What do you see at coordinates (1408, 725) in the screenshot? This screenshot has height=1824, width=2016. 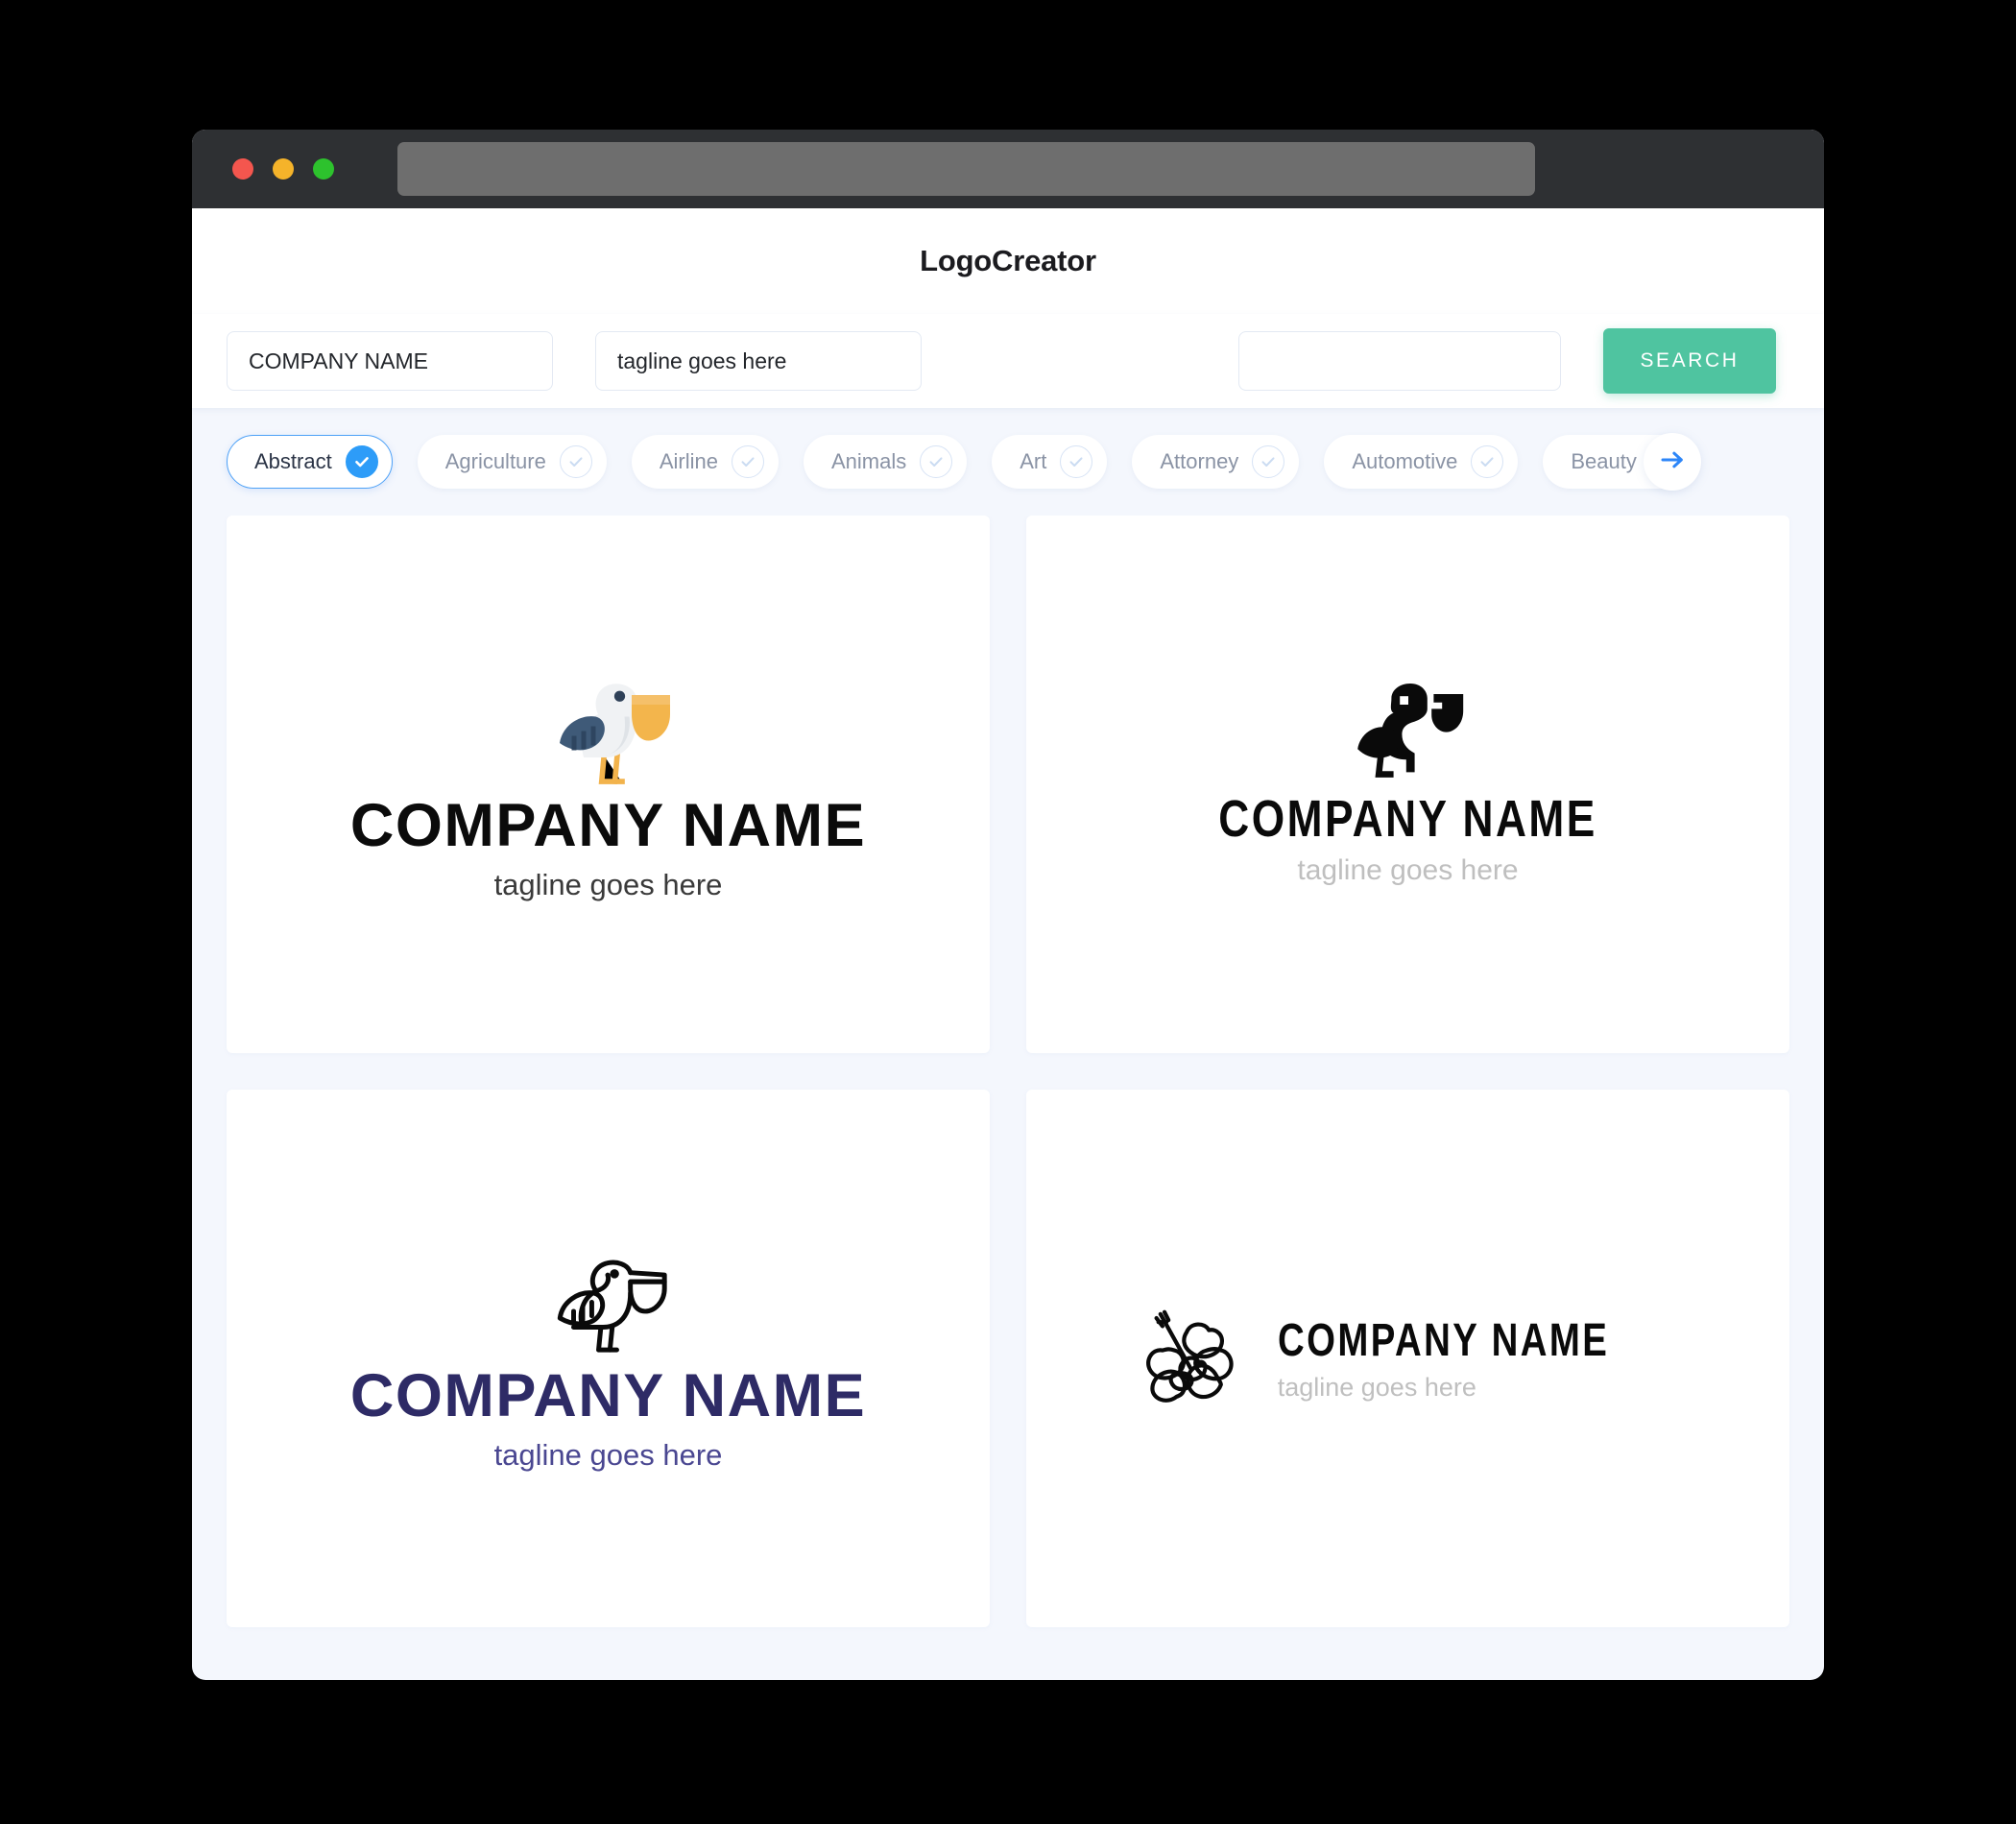 I see `pelican-solid-black-icon` at bounding box center [1408, 725].